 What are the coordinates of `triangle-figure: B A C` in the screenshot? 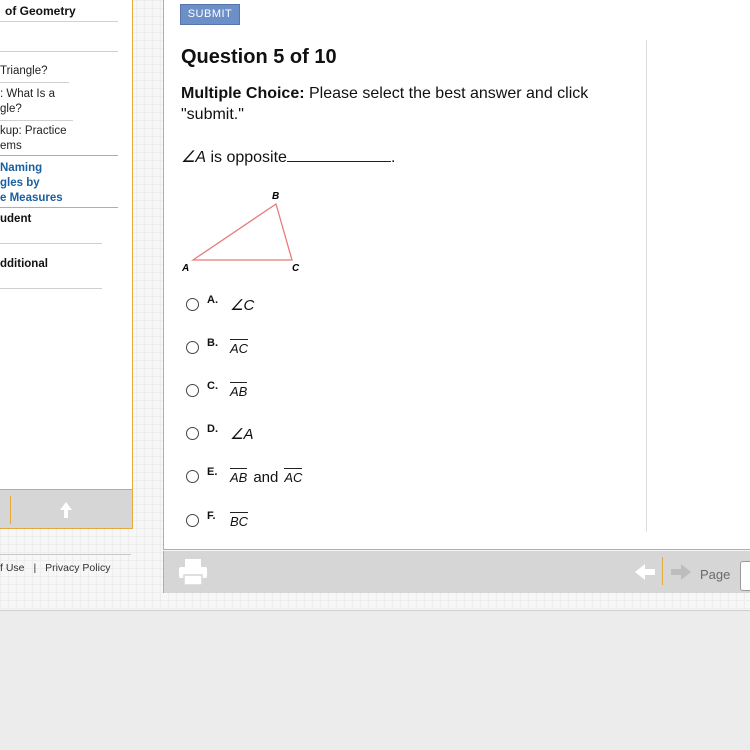 It's located at (245, 232).